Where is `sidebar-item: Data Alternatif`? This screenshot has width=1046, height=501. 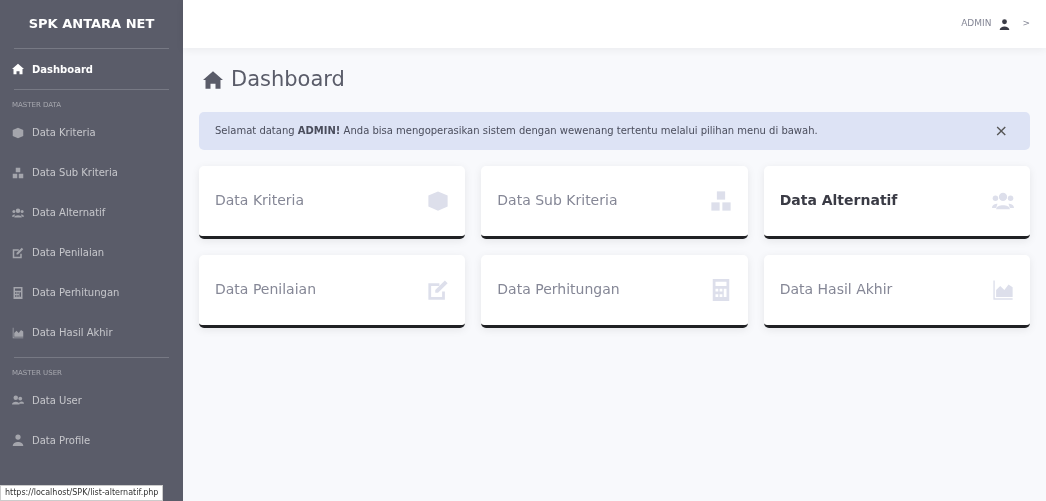 sidebar-item: Data Alternatif is located at coordinates (91, 212).